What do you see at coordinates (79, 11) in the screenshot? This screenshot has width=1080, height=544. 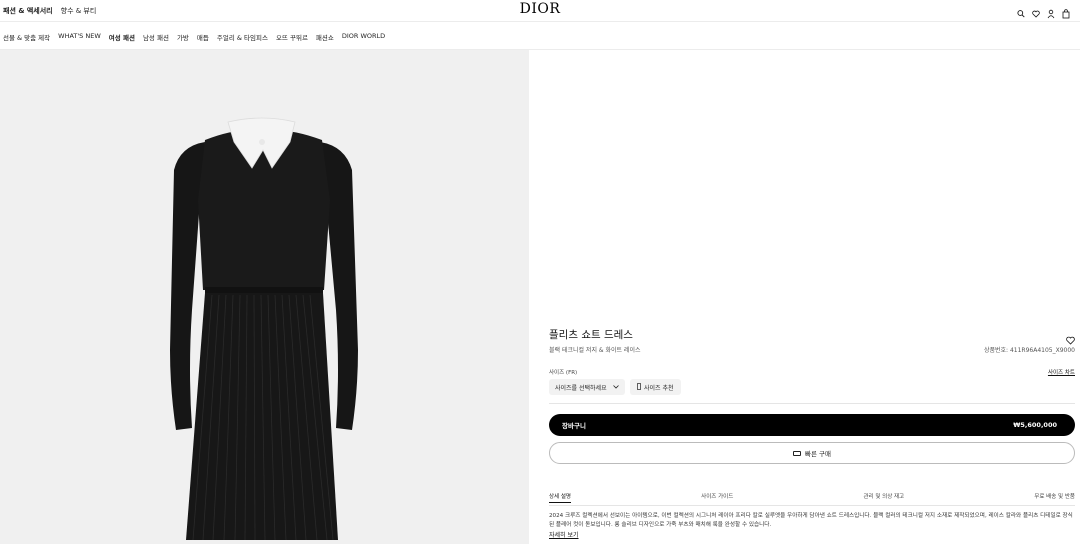 I see `top-link-beauty: 향수 & 뷰티` at bounding box center [79, 11].